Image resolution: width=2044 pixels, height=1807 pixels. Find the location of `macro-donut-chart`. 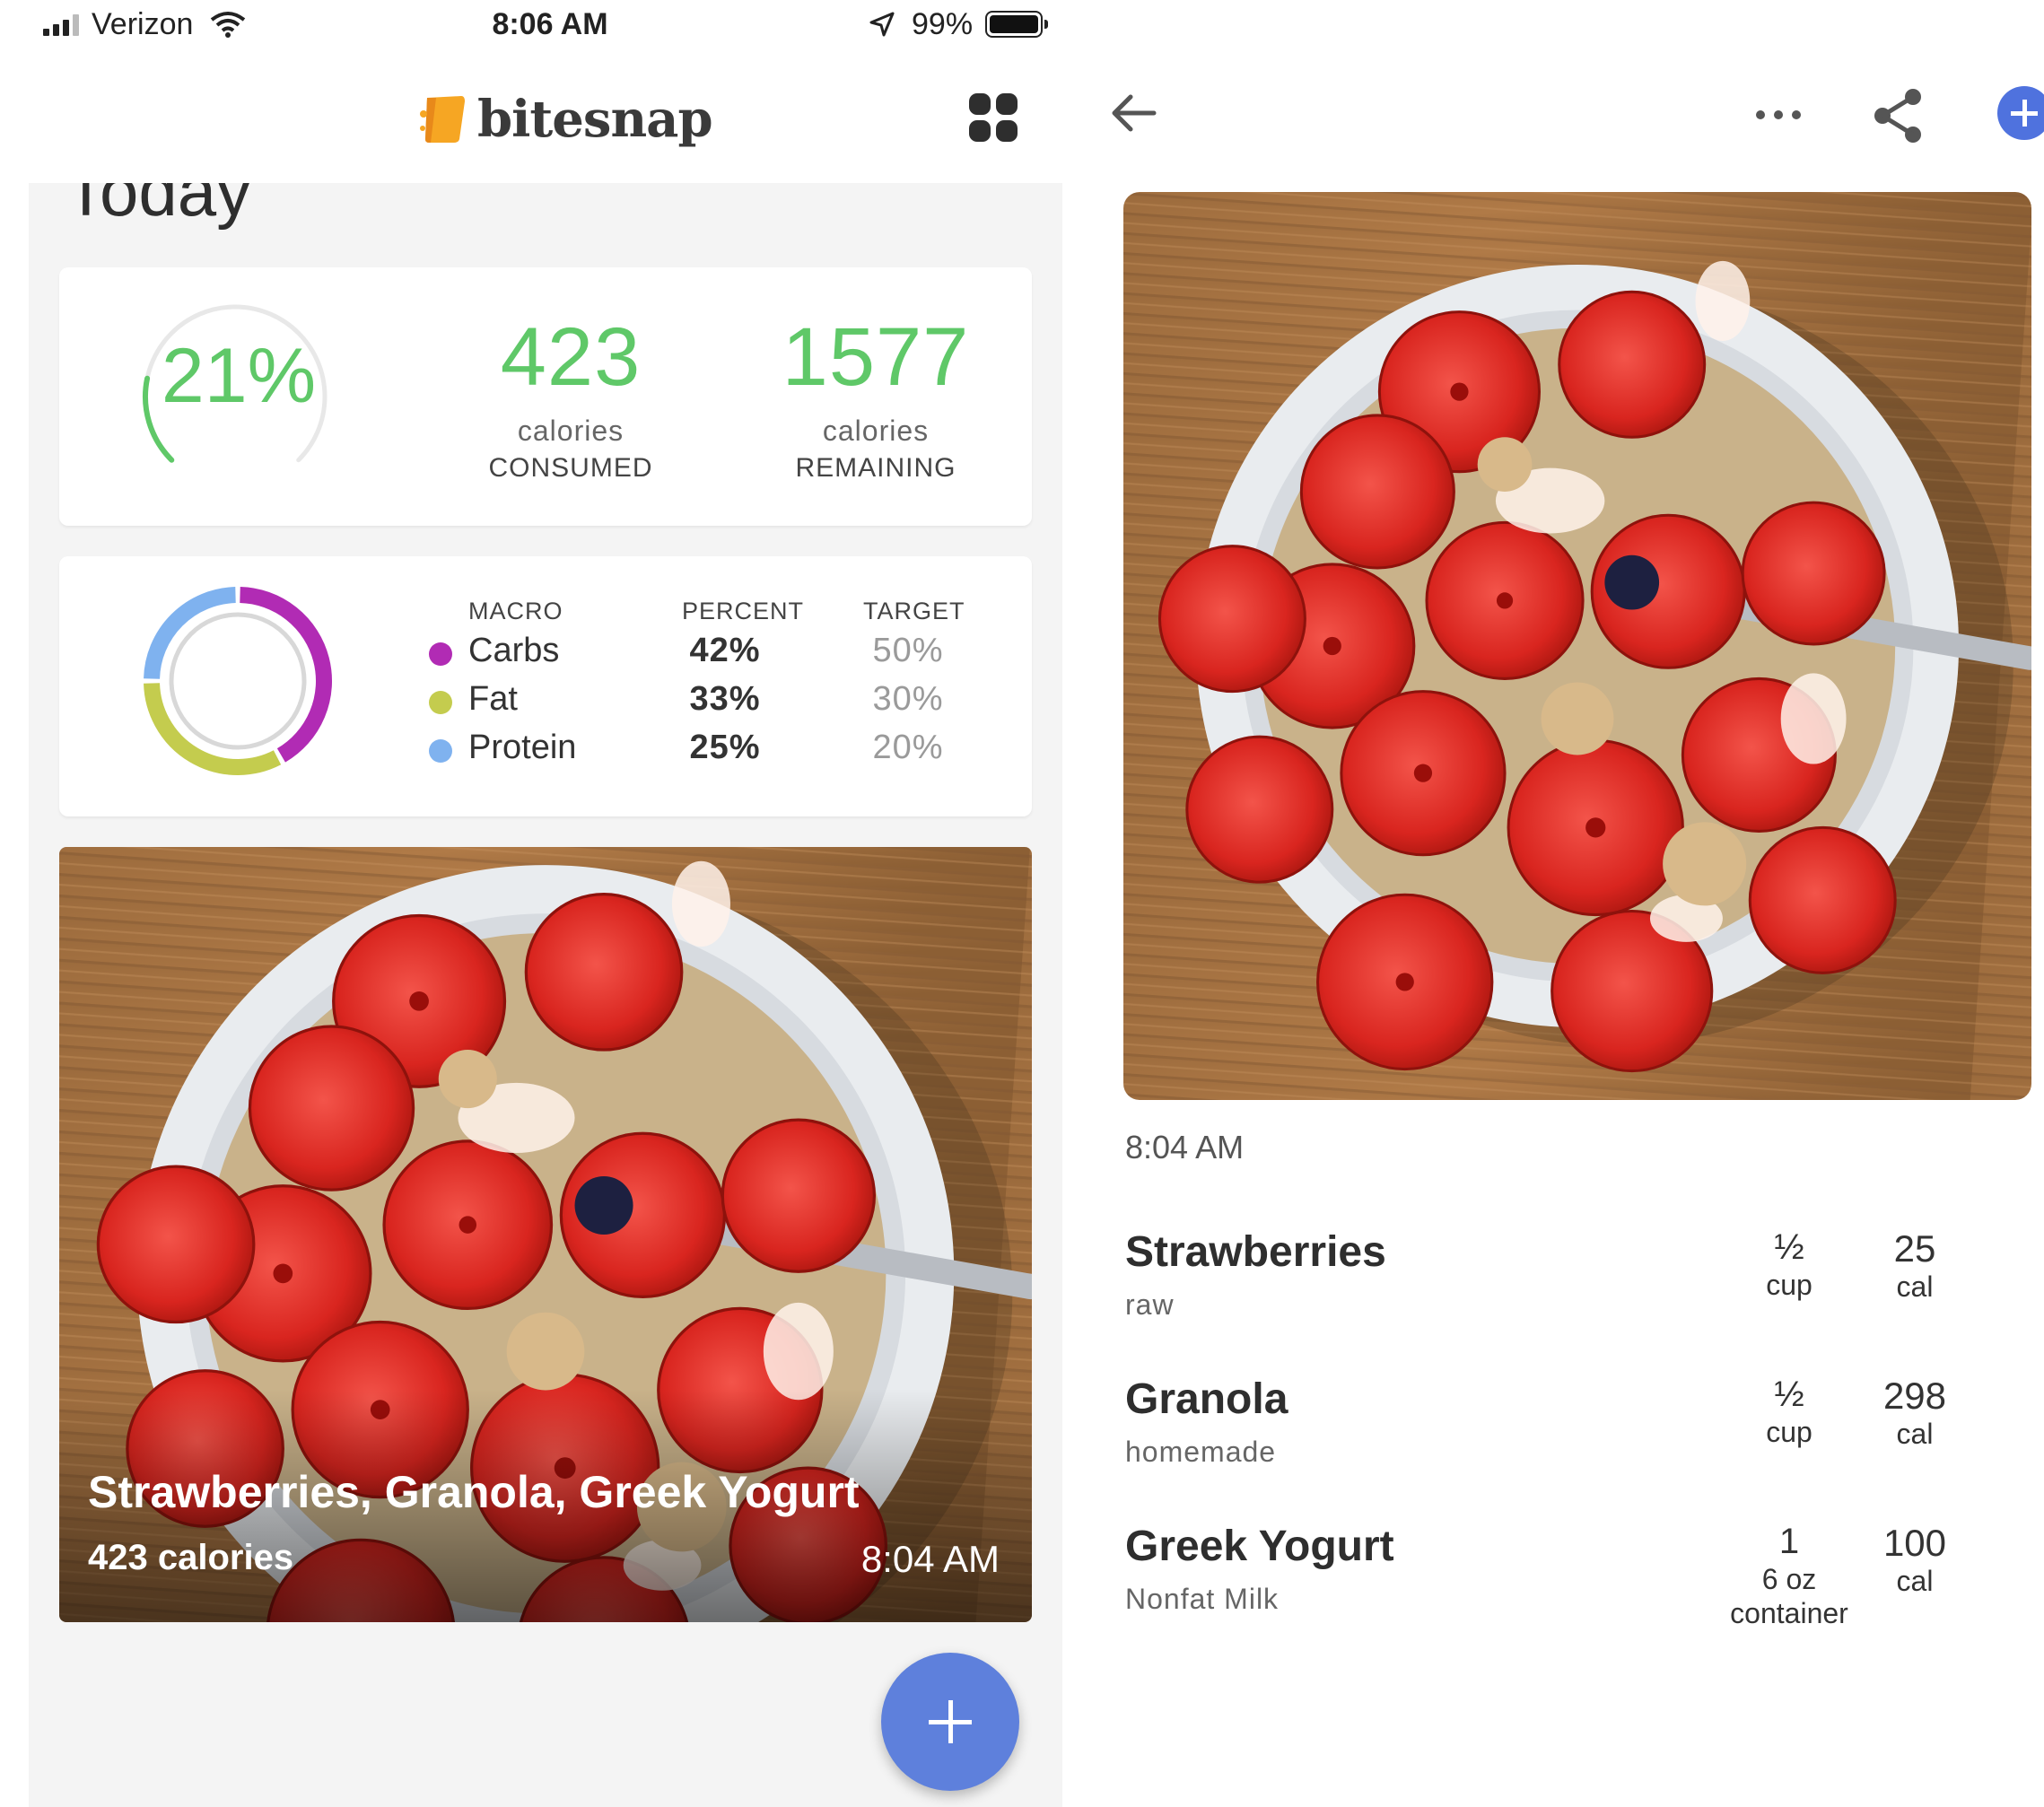

macro-donut-chart is located at coordinates (238, 681).